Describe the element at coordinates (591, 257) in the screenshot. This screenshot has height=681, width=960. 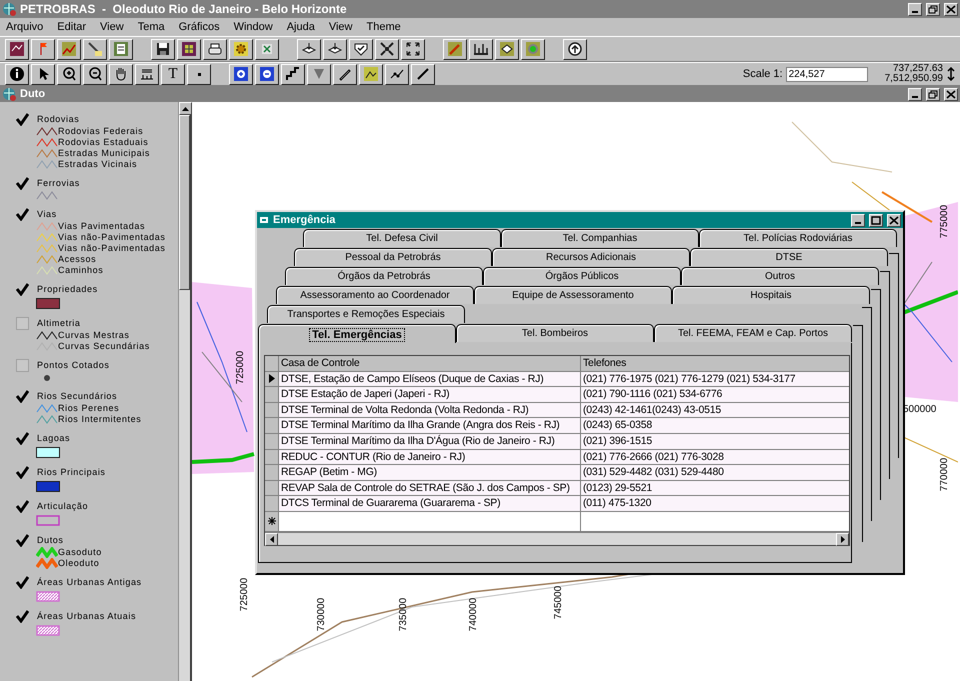
I see `tab: Recursos Adicionais` at that location.